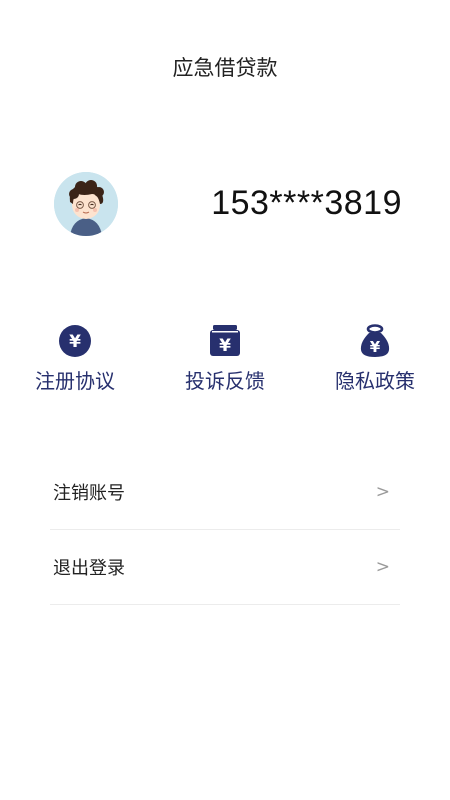  I want to click on avatar-illustration-icon, so click(86, 204).